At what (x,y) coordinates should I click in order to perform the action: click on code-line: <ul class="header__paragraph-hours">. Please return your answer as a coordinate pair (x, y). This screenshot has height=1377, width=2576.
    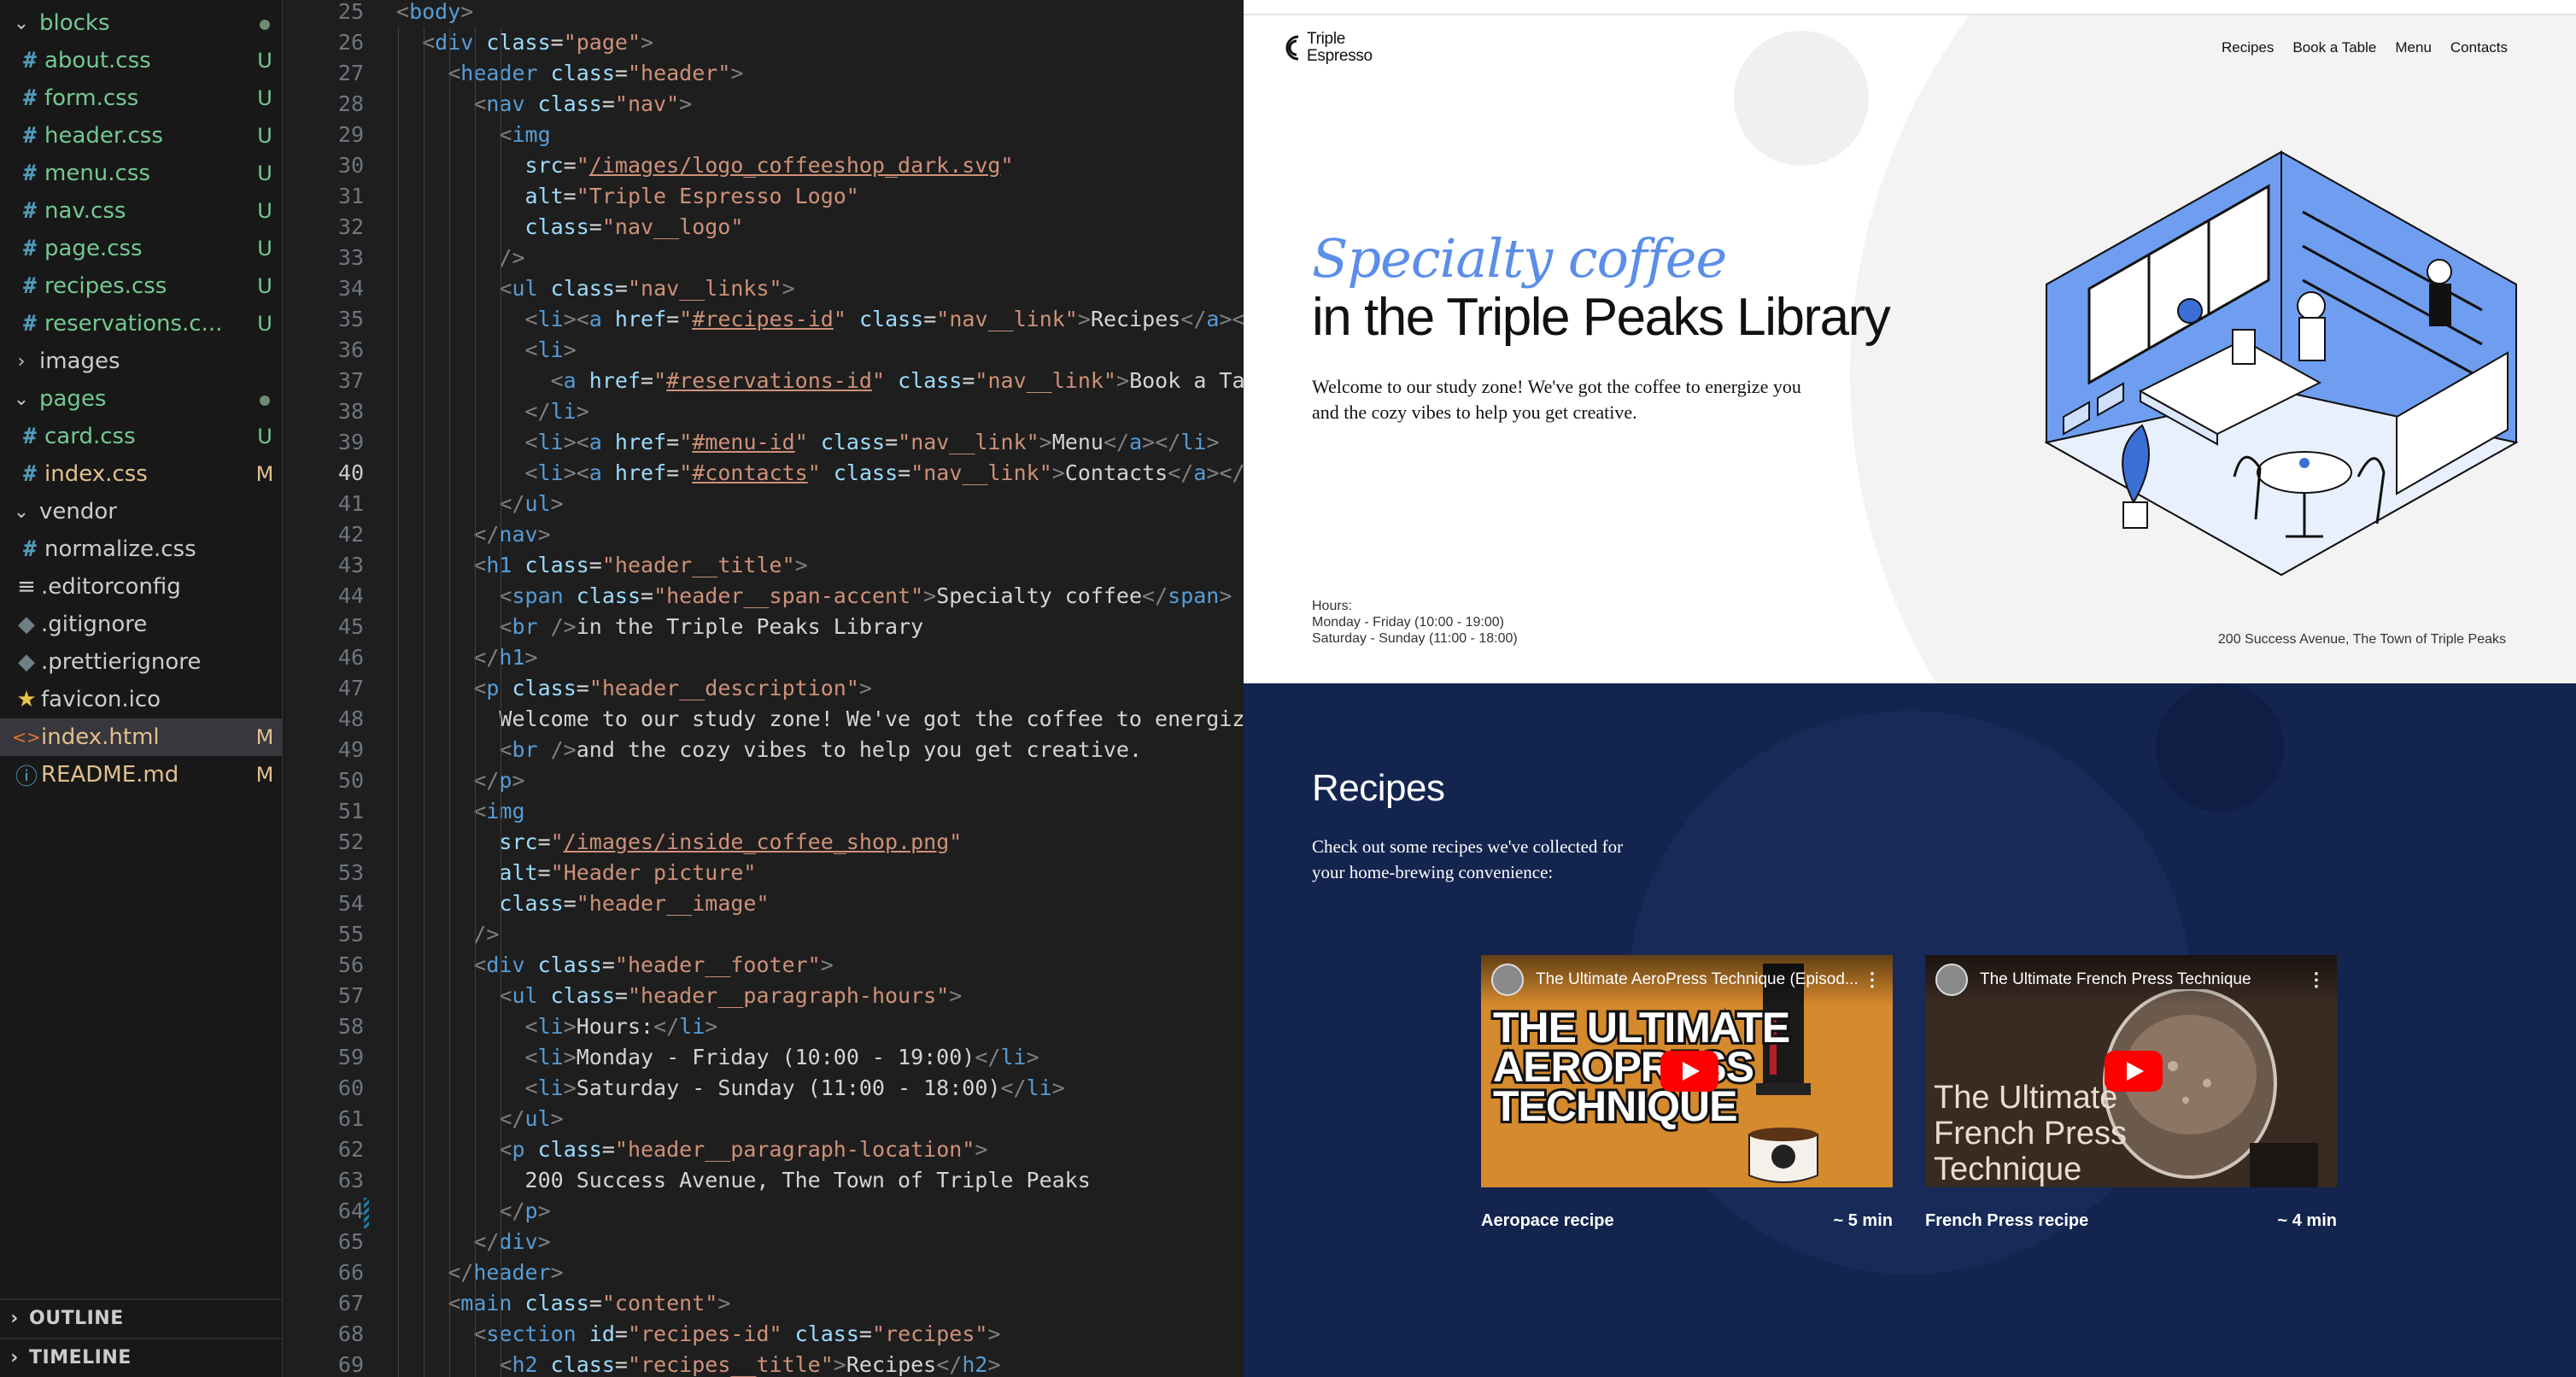
    Looking at the image, I should click on (679, 996).